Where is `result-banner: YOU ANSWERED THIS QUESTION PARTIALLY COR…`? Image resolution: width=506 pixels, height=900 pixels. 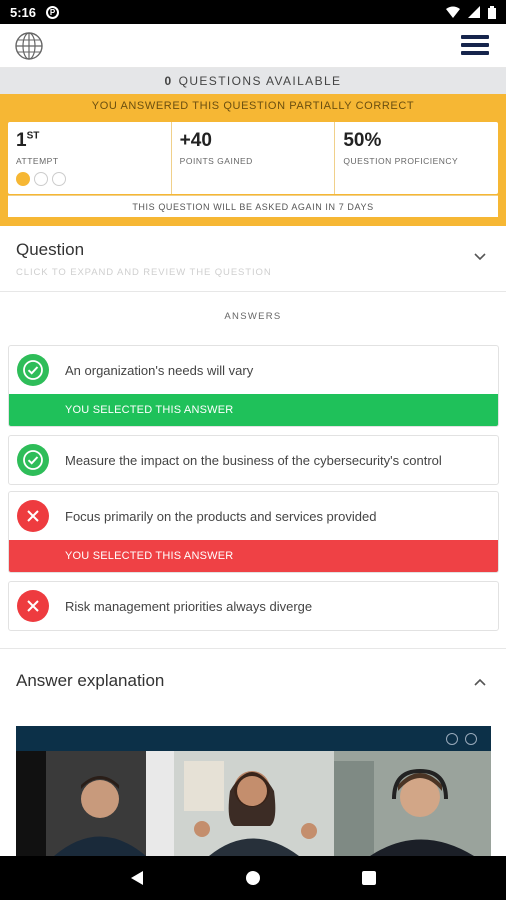 result-banner: YOU ANSWERED THIS QUESTION PARTIALLY COR… is located at coordinates (253, 106).